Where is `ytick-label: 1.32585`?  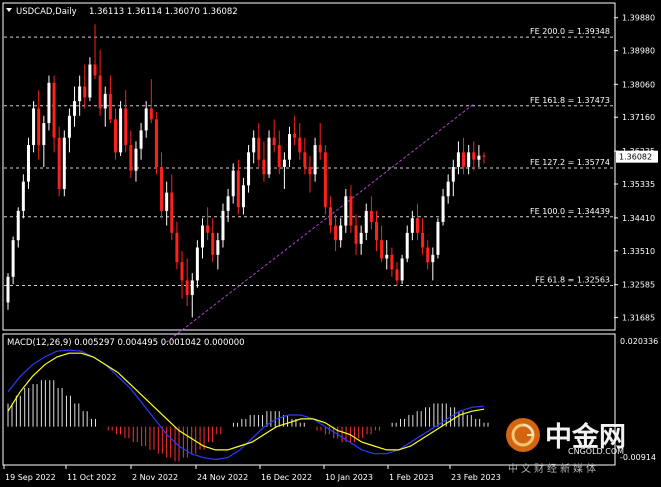
ytick-label: 1.32585 is located at coordinates (638, 285).